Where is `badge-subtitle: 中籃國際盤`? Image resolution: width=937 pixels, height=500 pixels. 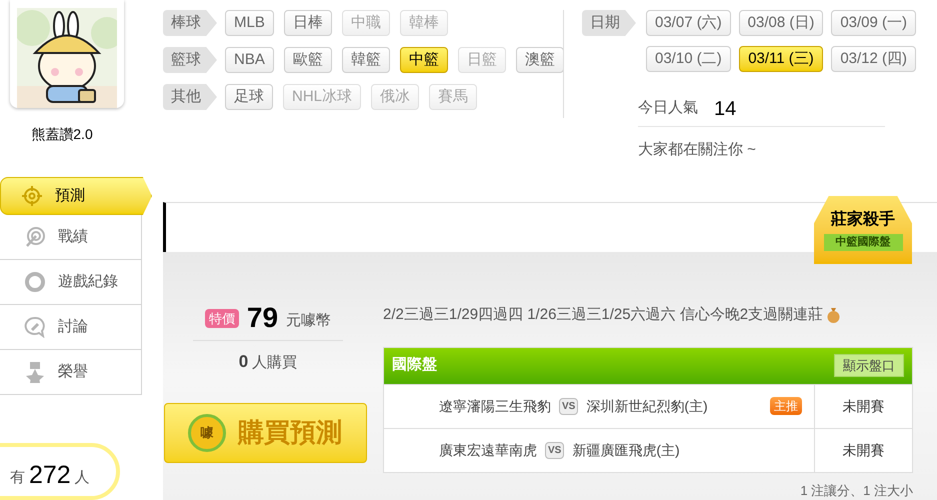 badge-subtitle: 中籃國際盤 is located at coordinates (863, 242).